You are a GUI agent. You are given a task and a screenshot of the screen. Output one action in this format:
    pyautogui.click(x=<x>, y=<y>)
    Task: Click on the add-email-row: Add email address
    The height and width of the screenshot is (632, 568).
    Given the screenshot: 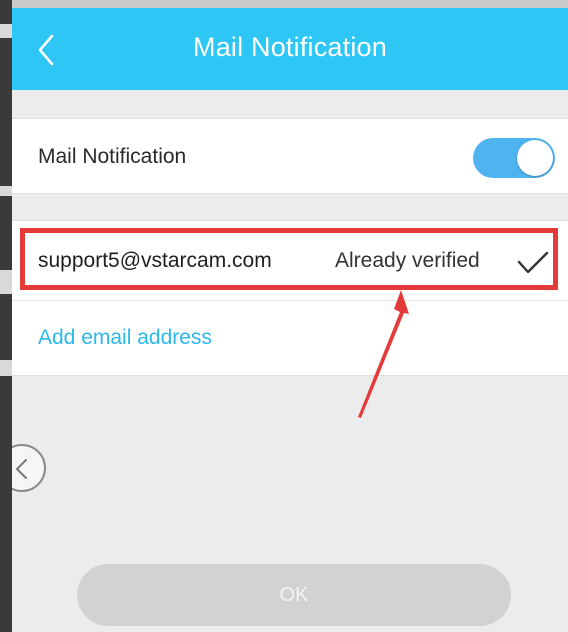 What is the action you would take?
    pyautogui.click(x=290, y=338)
    